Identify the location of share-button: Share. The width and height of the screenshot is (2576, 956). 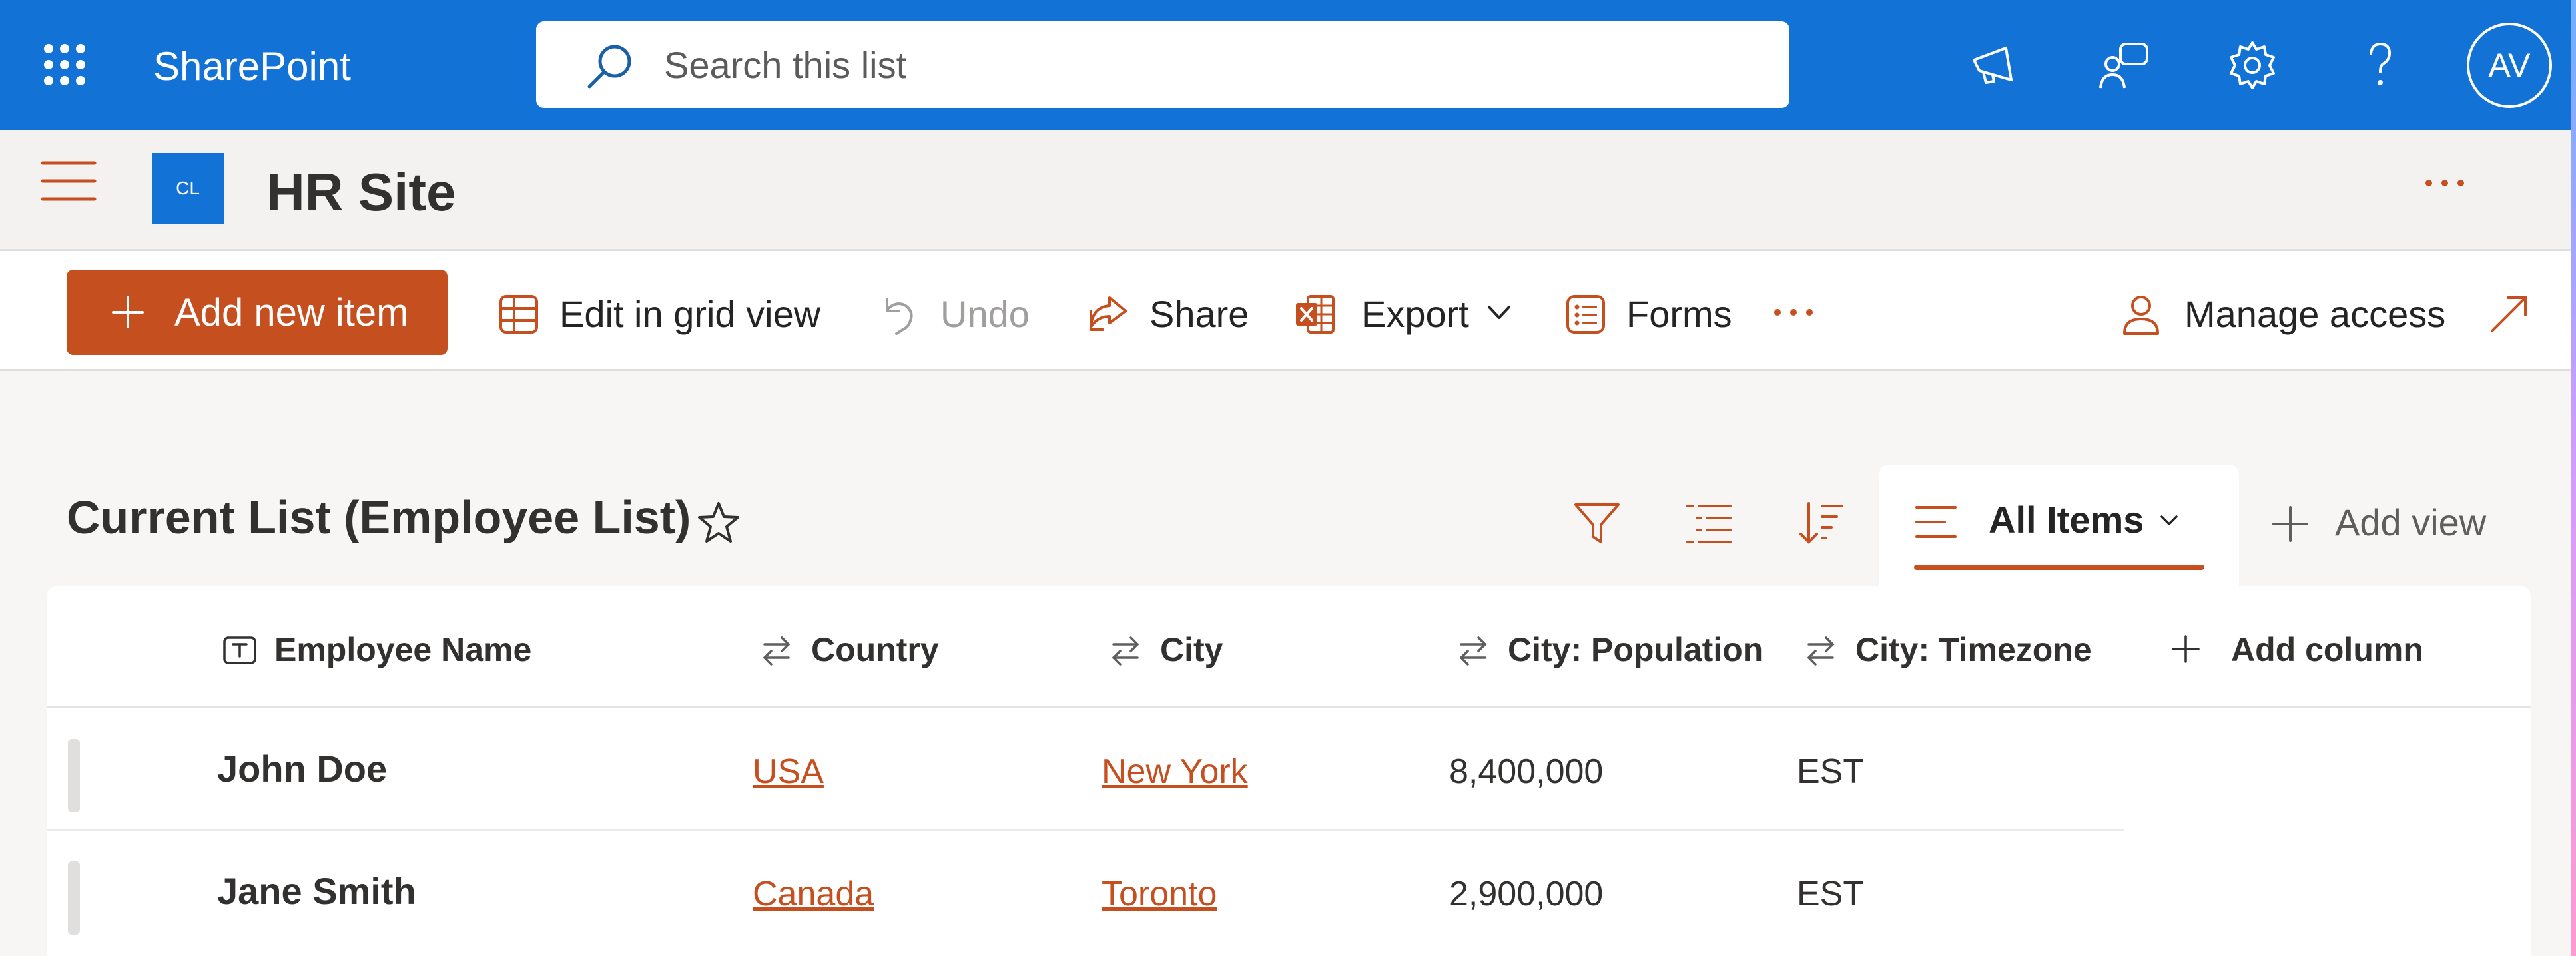
(1168, 313).